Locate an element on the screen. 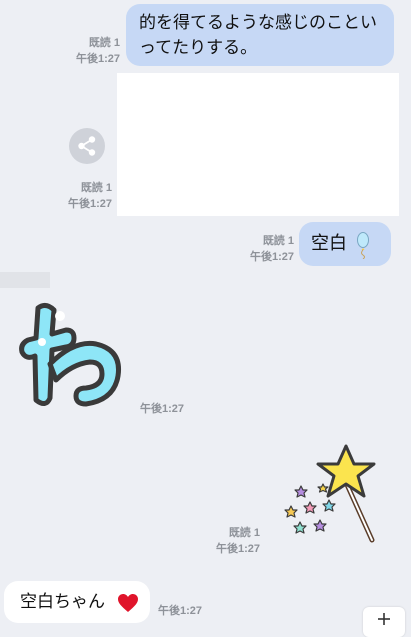 This screenshot has height=637, width=411. message-text: 空白 is located at coordinates (329, 243).